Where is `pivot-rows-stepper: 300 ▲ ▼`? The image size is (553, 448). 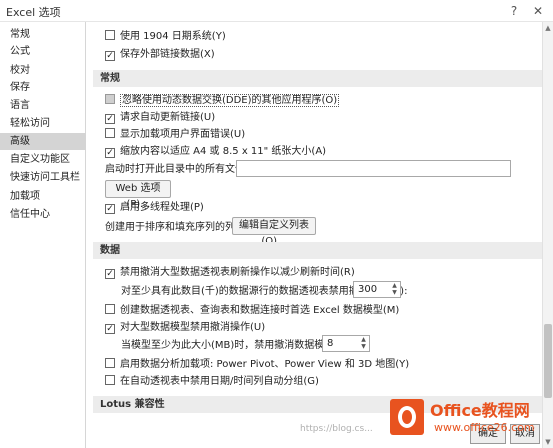
pivot-rows-stepper: 300 ▲ ▼ is located at coordinates (377, 289).